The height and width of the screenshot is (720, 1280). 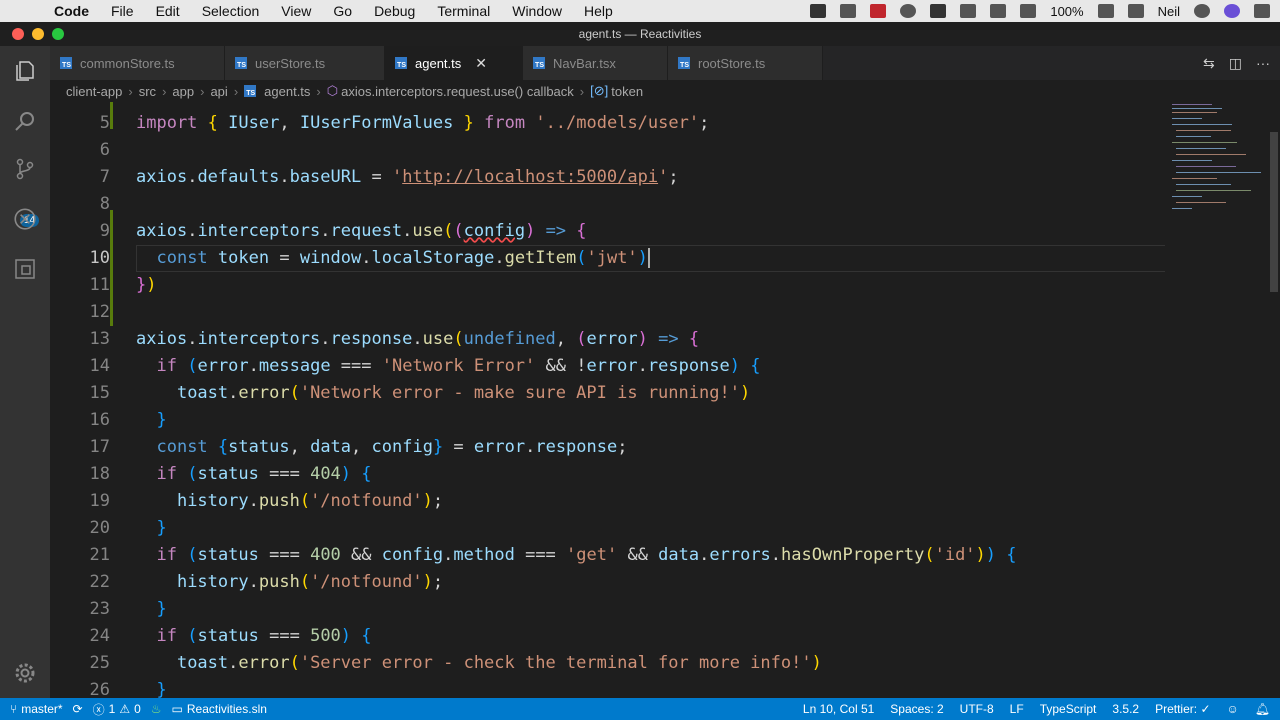 I want to click on extensions-icon, so click(x=25, y=269).